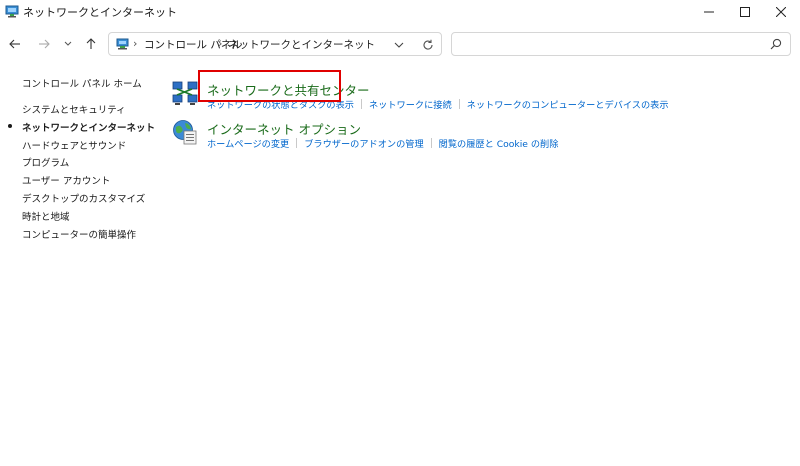 This screenshot has width=800, height=466. I want to click on maximize-button, so click(745, 12).